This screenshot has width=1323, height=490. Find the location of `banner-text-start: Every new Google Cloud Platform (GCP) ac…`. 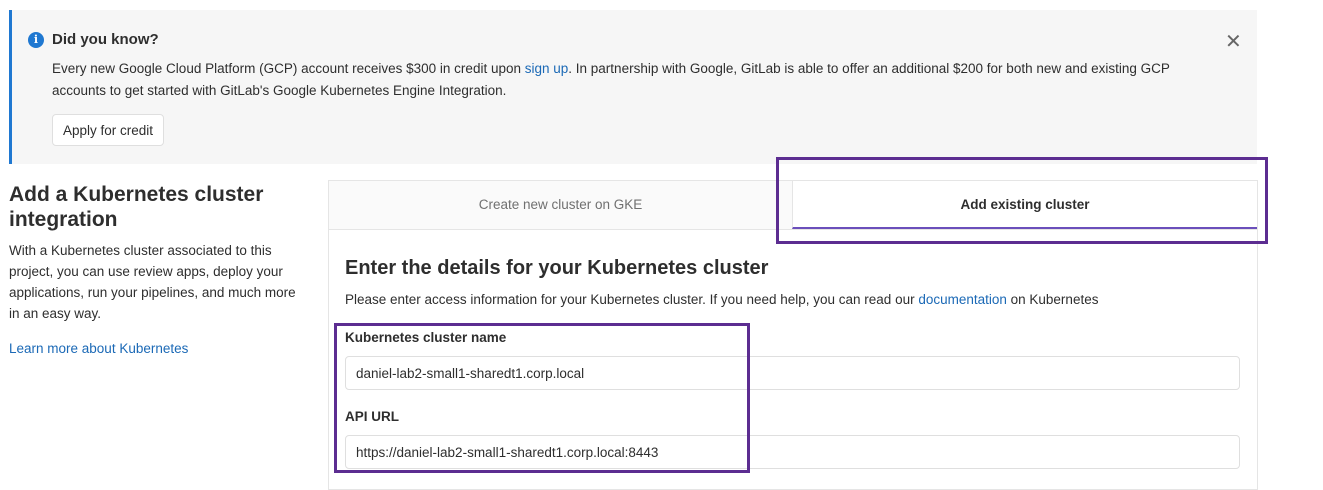

banner-text-start: Every new Google Cloud Platform (GCP) ac… is located at coordinates (288, 68).